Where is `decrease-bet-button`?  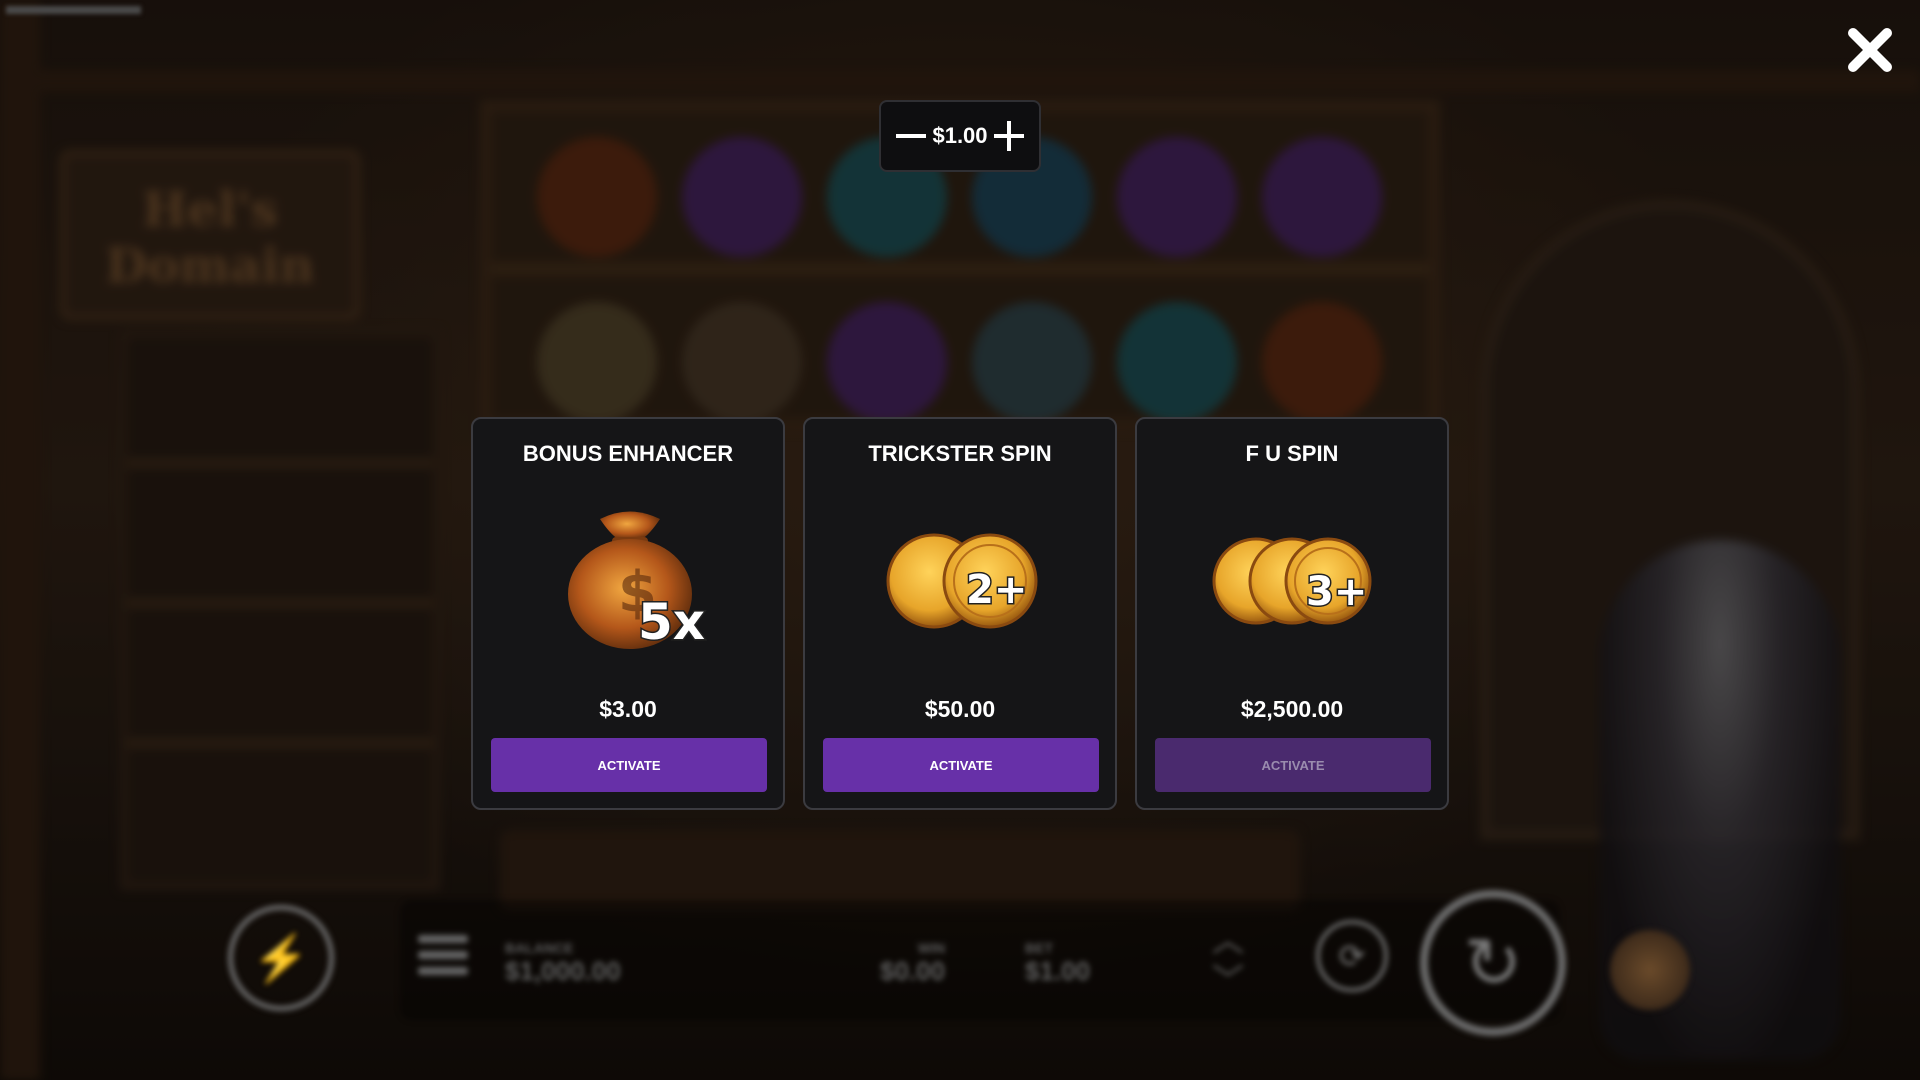
decrease-bet-button is located at coordinates (911, 136).